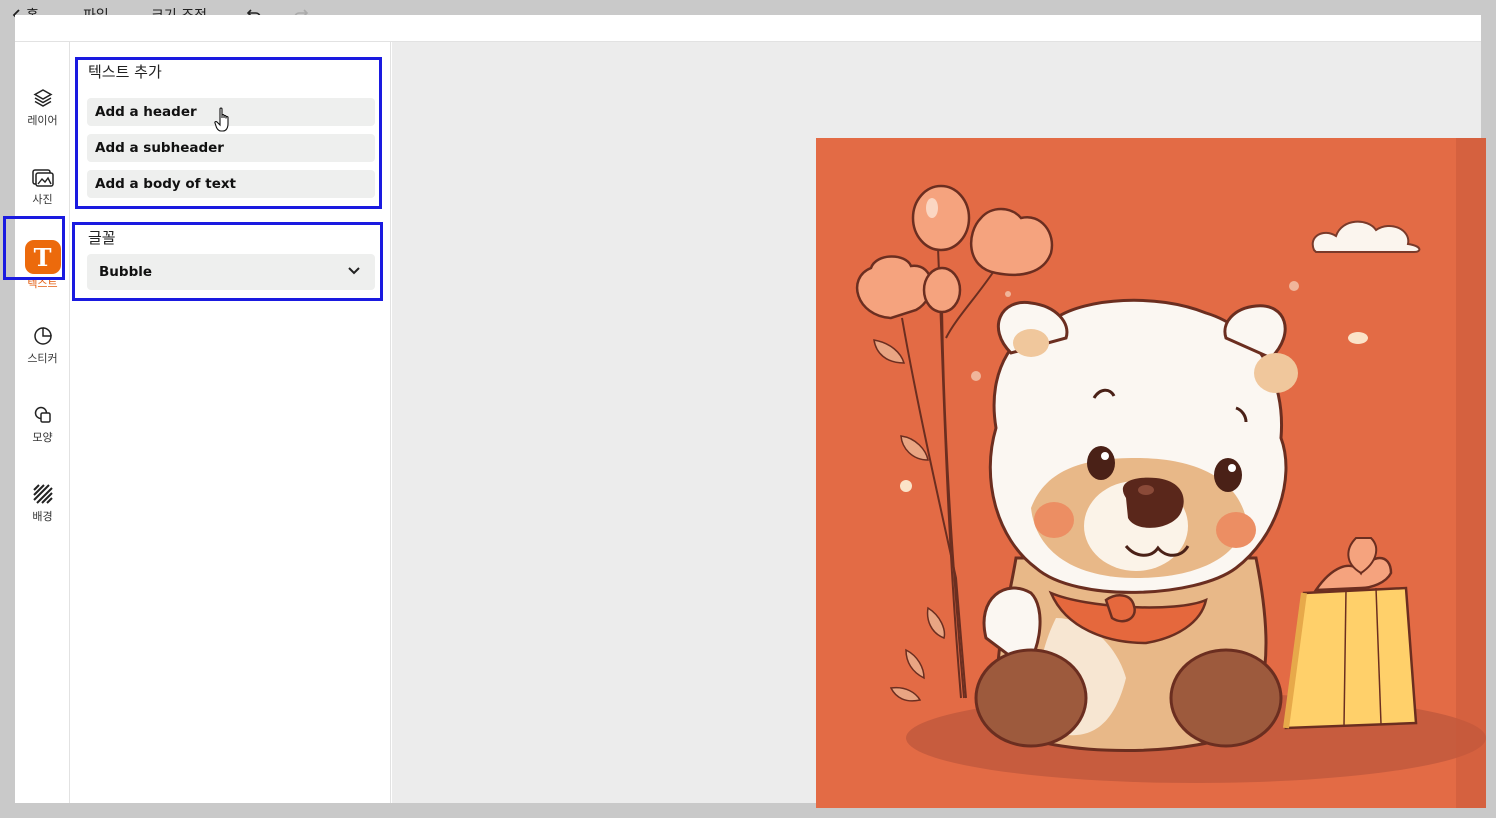 The image size is (1496, 818). Describe the element at coordinates (42, 283) in the screenshot. I see `rail-label: 텍스트` at that location.